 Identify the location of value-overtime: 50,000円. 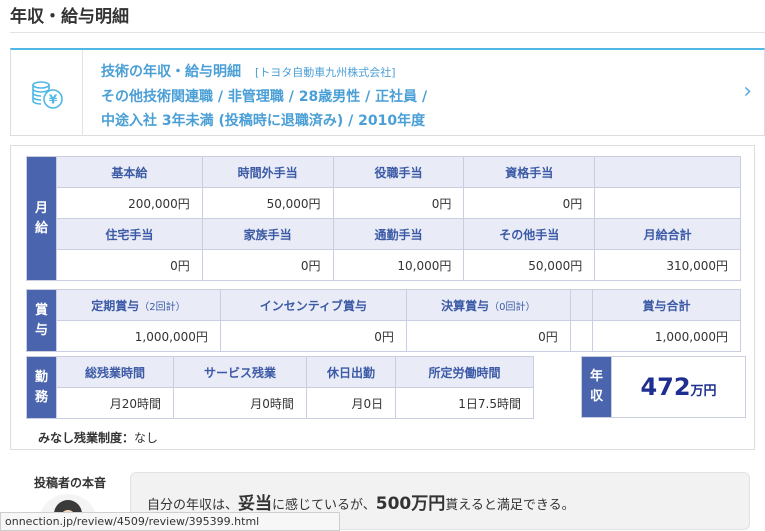
(267, 203).